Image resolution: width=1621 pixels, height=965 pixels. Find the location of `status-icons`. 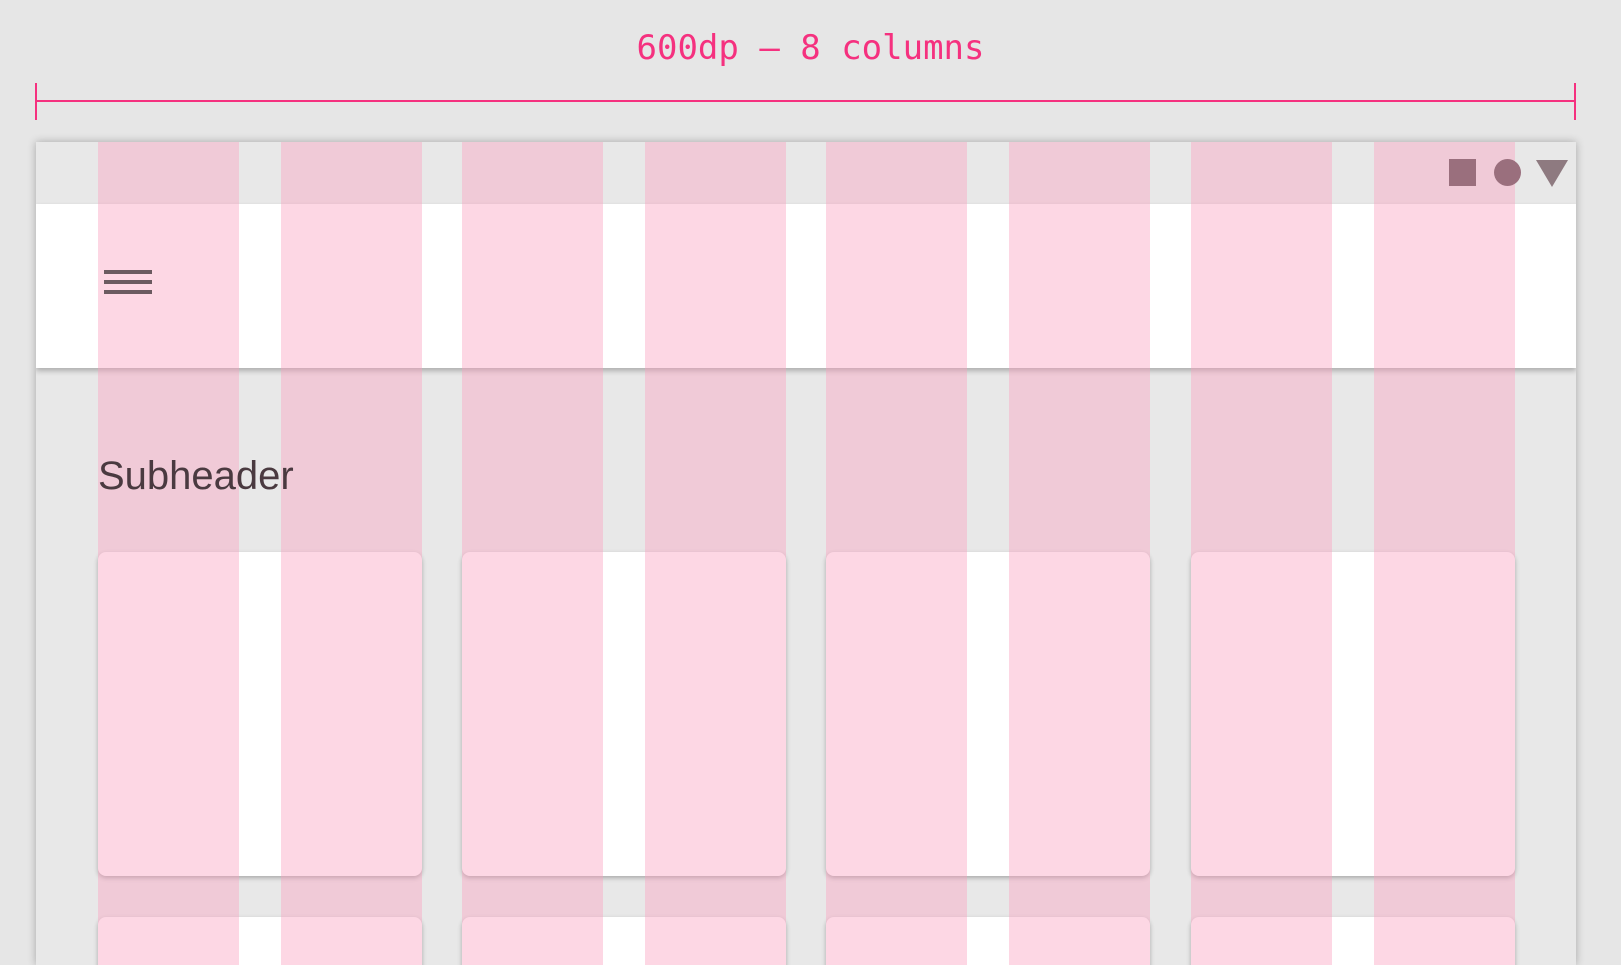

status-icons is located at coordinates (1496, 173).